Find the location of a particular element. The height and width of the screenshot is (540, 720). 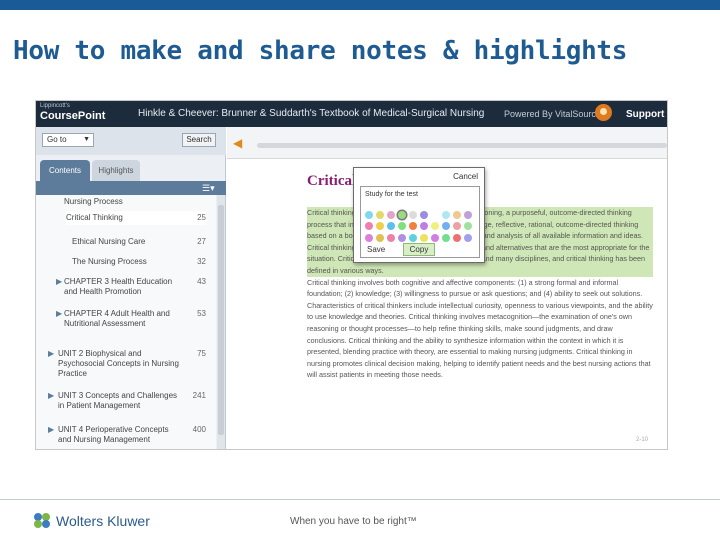

footer-divider is located at coordinates (360, 499).